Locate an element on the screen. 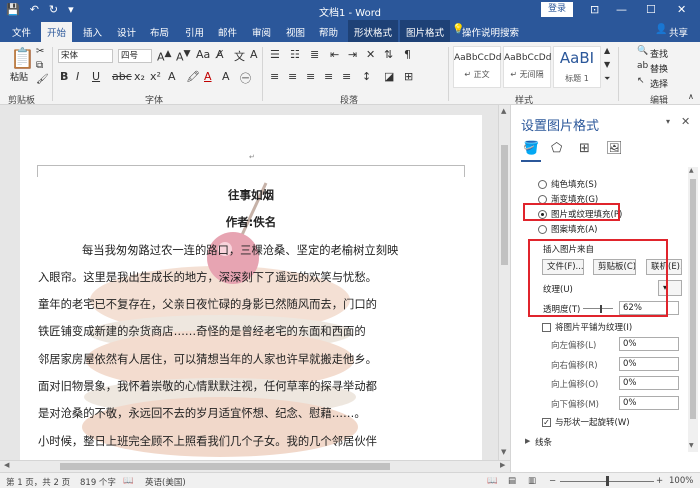  expand-line-icon: ▶ is located at coordinates (527, 441).